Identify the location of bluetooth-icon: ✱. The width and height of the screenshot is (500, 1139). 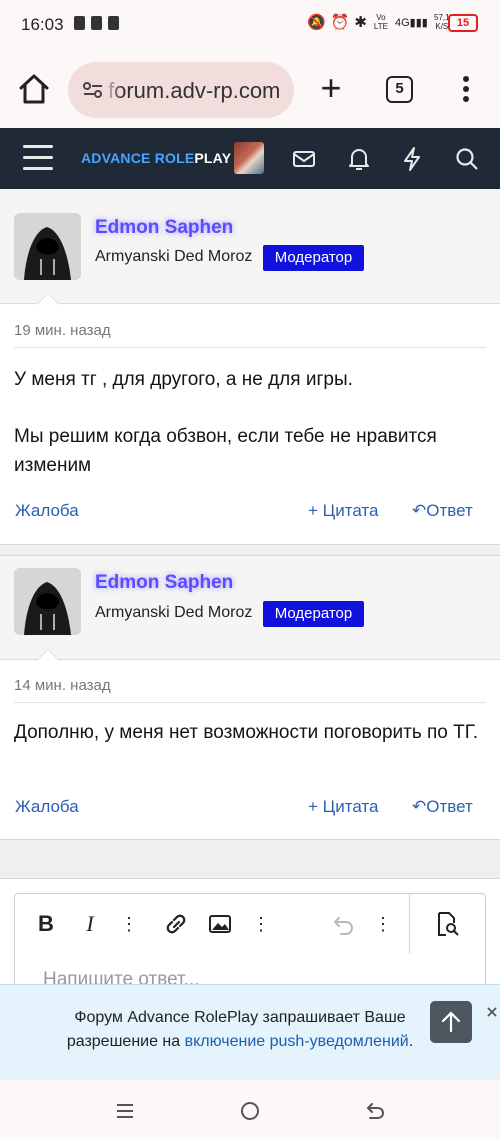
(360, 22).